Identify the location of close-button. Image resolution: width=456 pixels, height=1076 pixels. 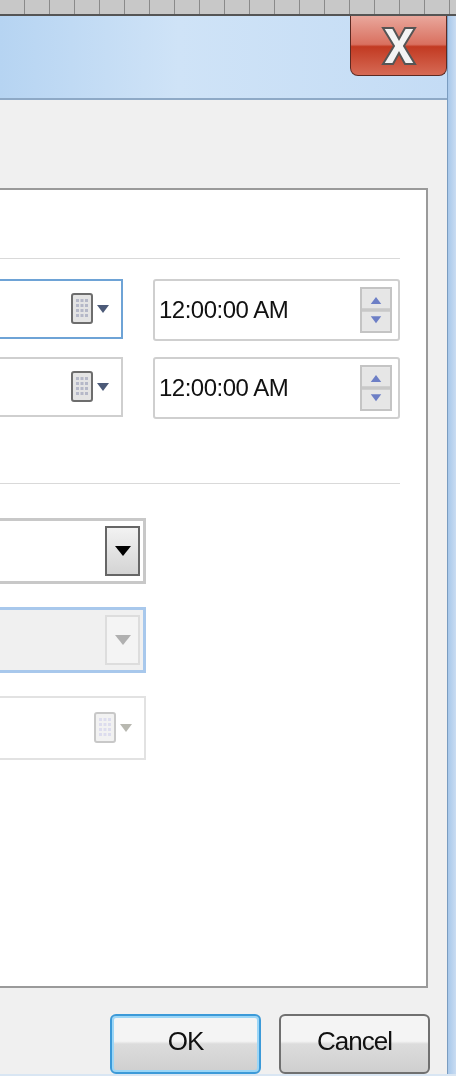
(398, 46).